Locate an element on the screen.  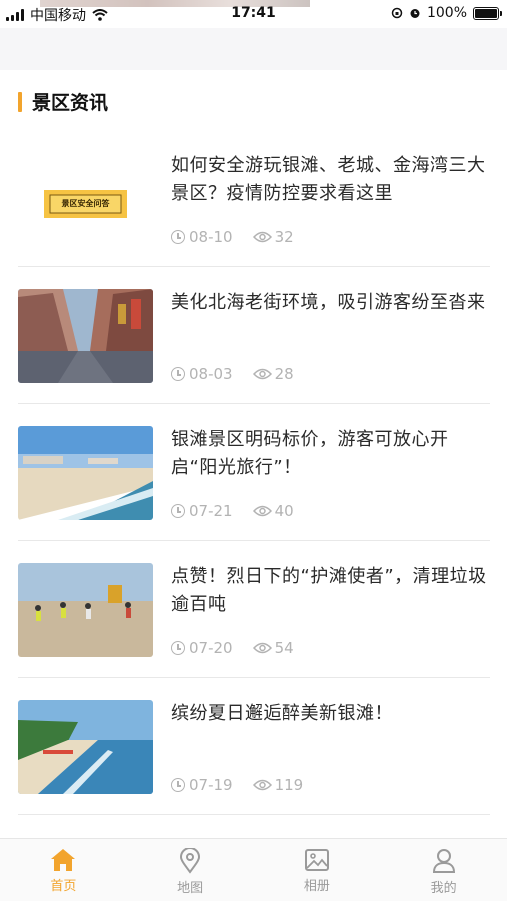
news-date: 07-20 is located at coordinates (211, 648).